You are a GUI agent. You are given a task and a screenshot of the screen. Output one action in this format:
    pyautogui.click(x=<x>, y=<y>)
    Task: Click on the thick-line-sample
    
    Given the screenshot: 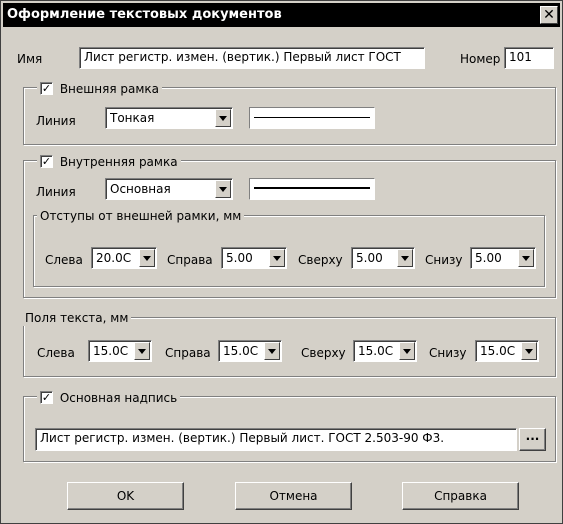 What is the action you would take?
    pyautogui.click(x=312, y=188)
    